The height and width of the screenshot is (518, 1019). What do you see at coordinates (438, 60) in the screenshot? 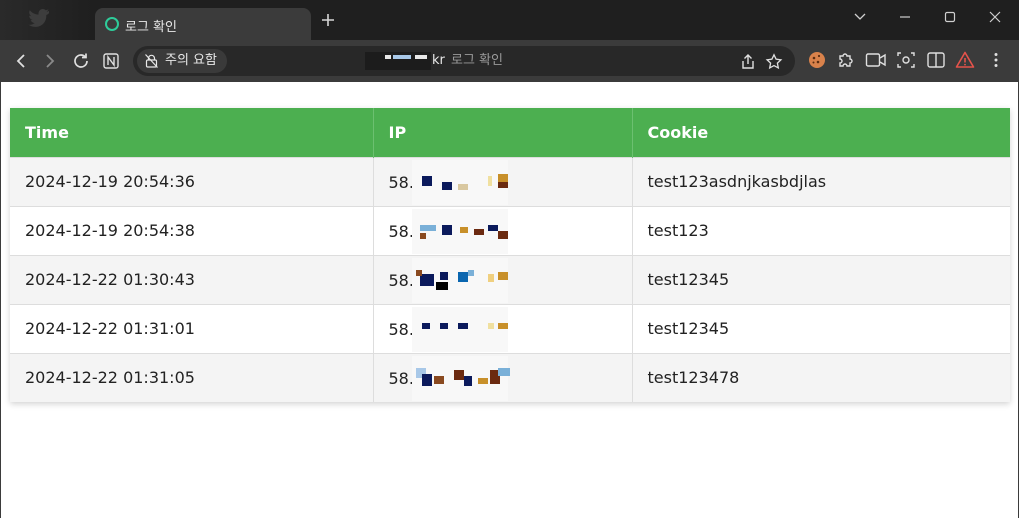
I see `domain-tail: kr` at bounding box center [438, 60].